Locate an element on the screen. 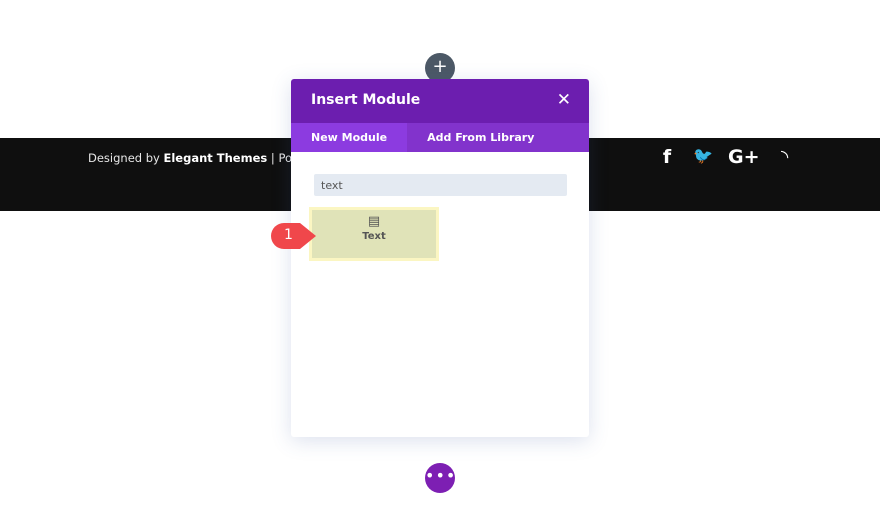  designed-by-text: Designed by is located at coordinates (124, 158).